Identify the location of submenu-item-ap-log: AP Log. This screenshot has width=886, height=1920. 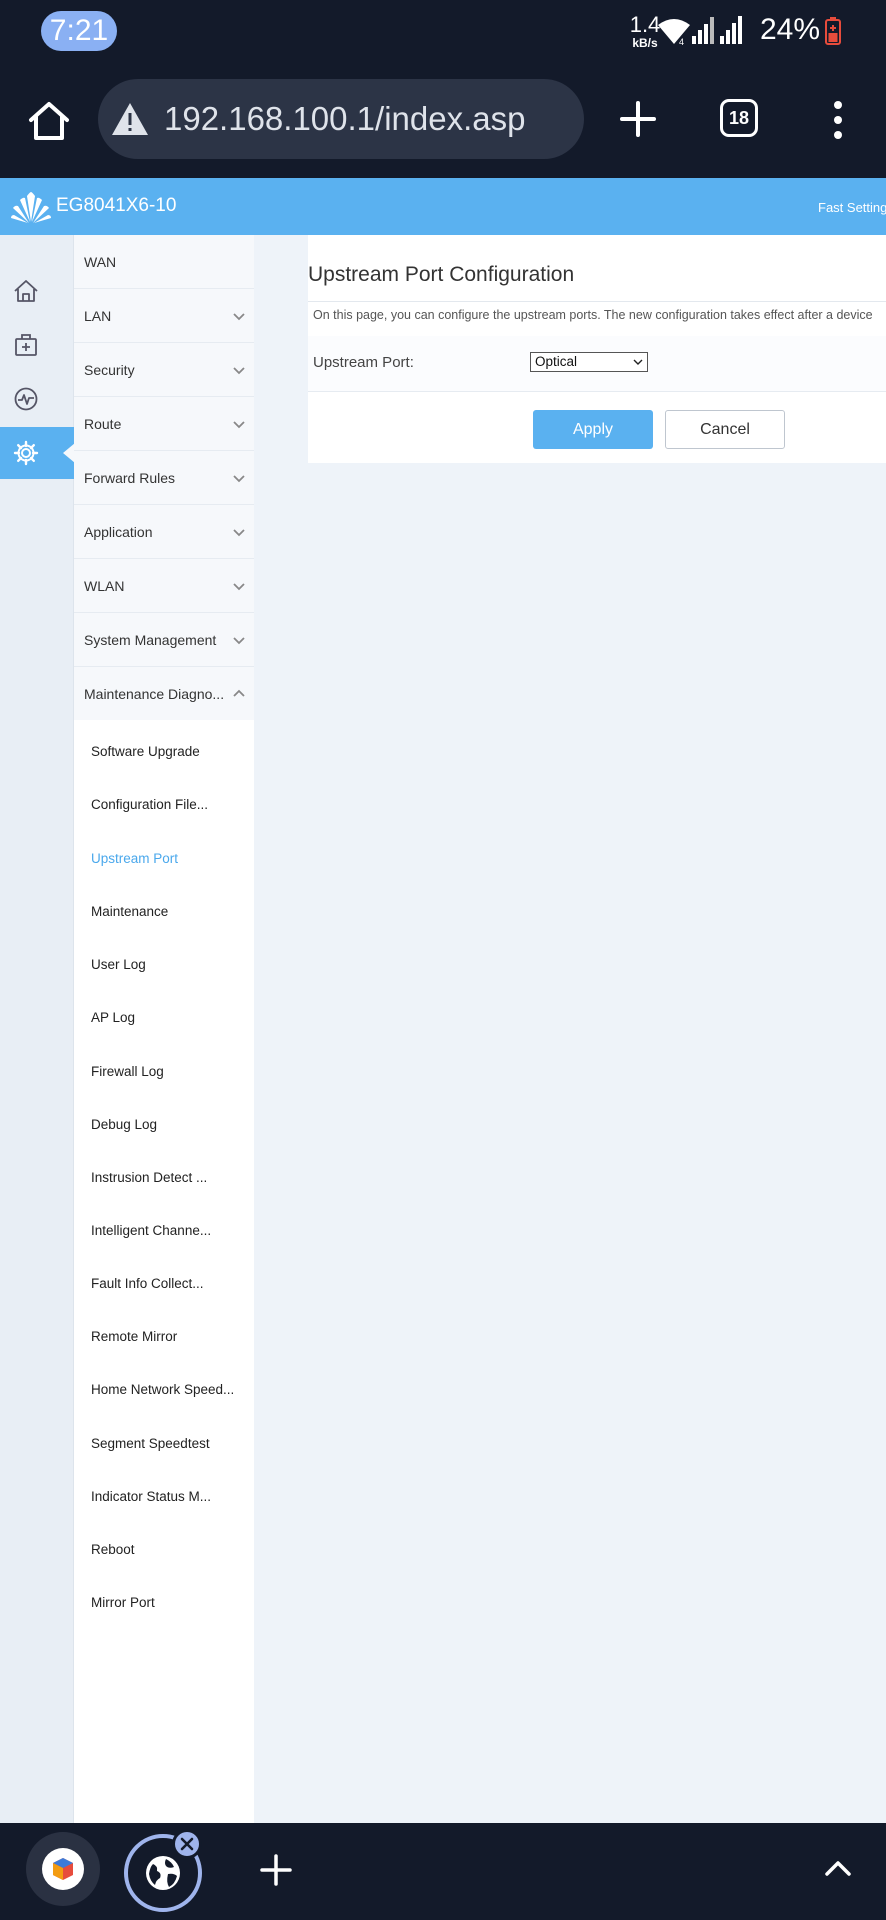
(113, 1017).